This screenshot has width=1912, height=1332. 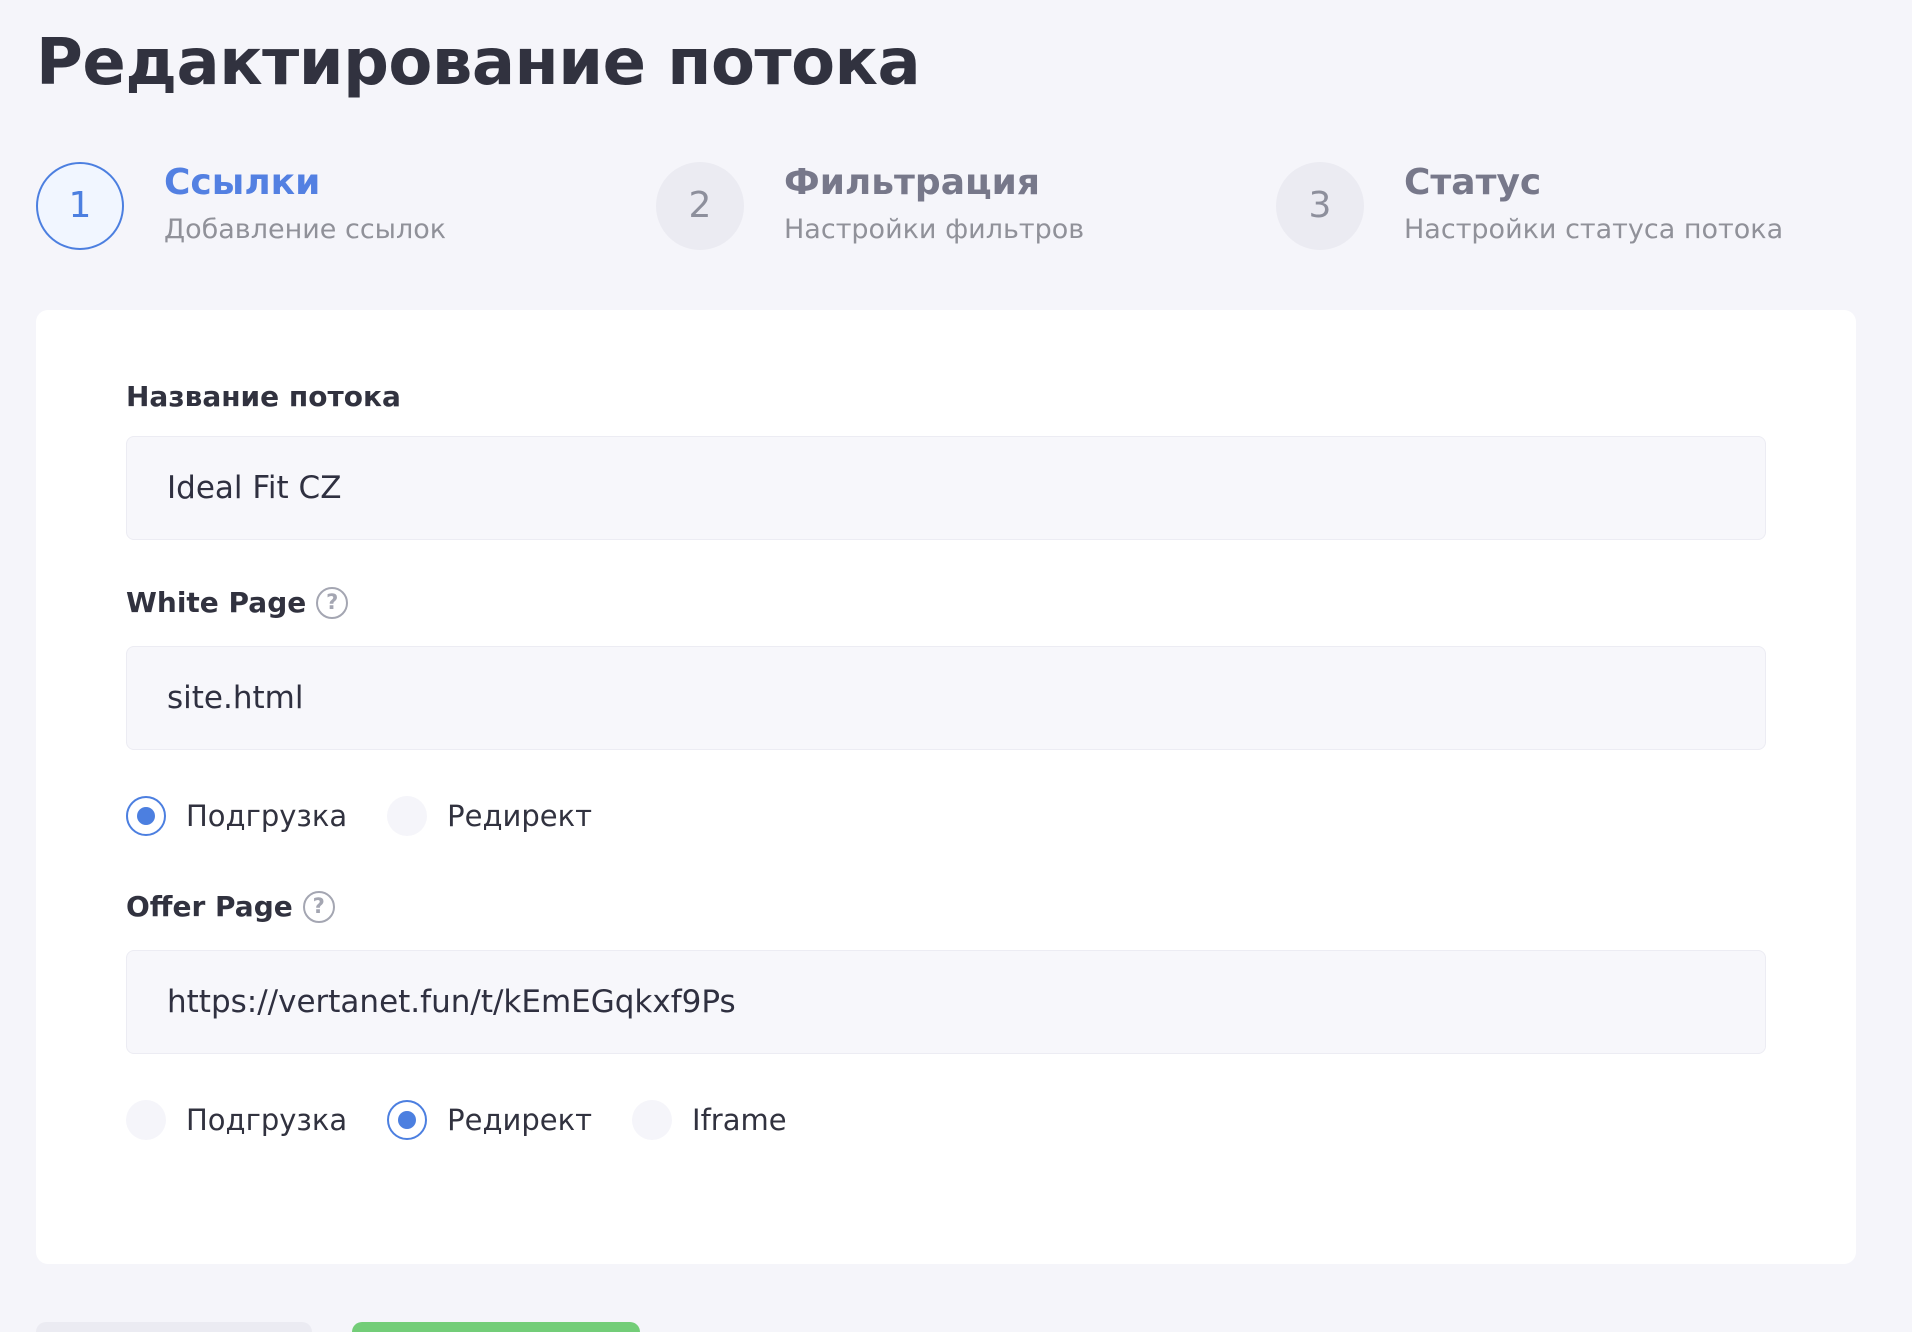 What do you see at coordinates (1320, 206) in the screenshot?
I see `step-number: 3` at bounding box center [1320, 206].